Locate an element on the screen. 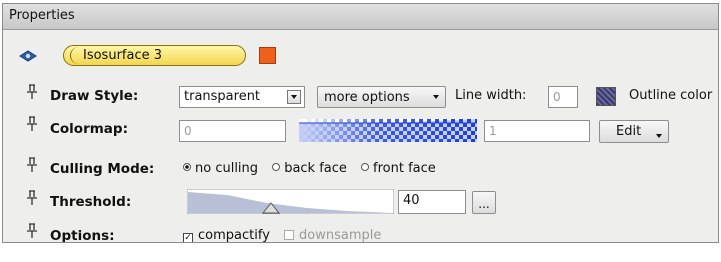  object-name-pill: Isosurface 3 is located at coordinates (154, 55).